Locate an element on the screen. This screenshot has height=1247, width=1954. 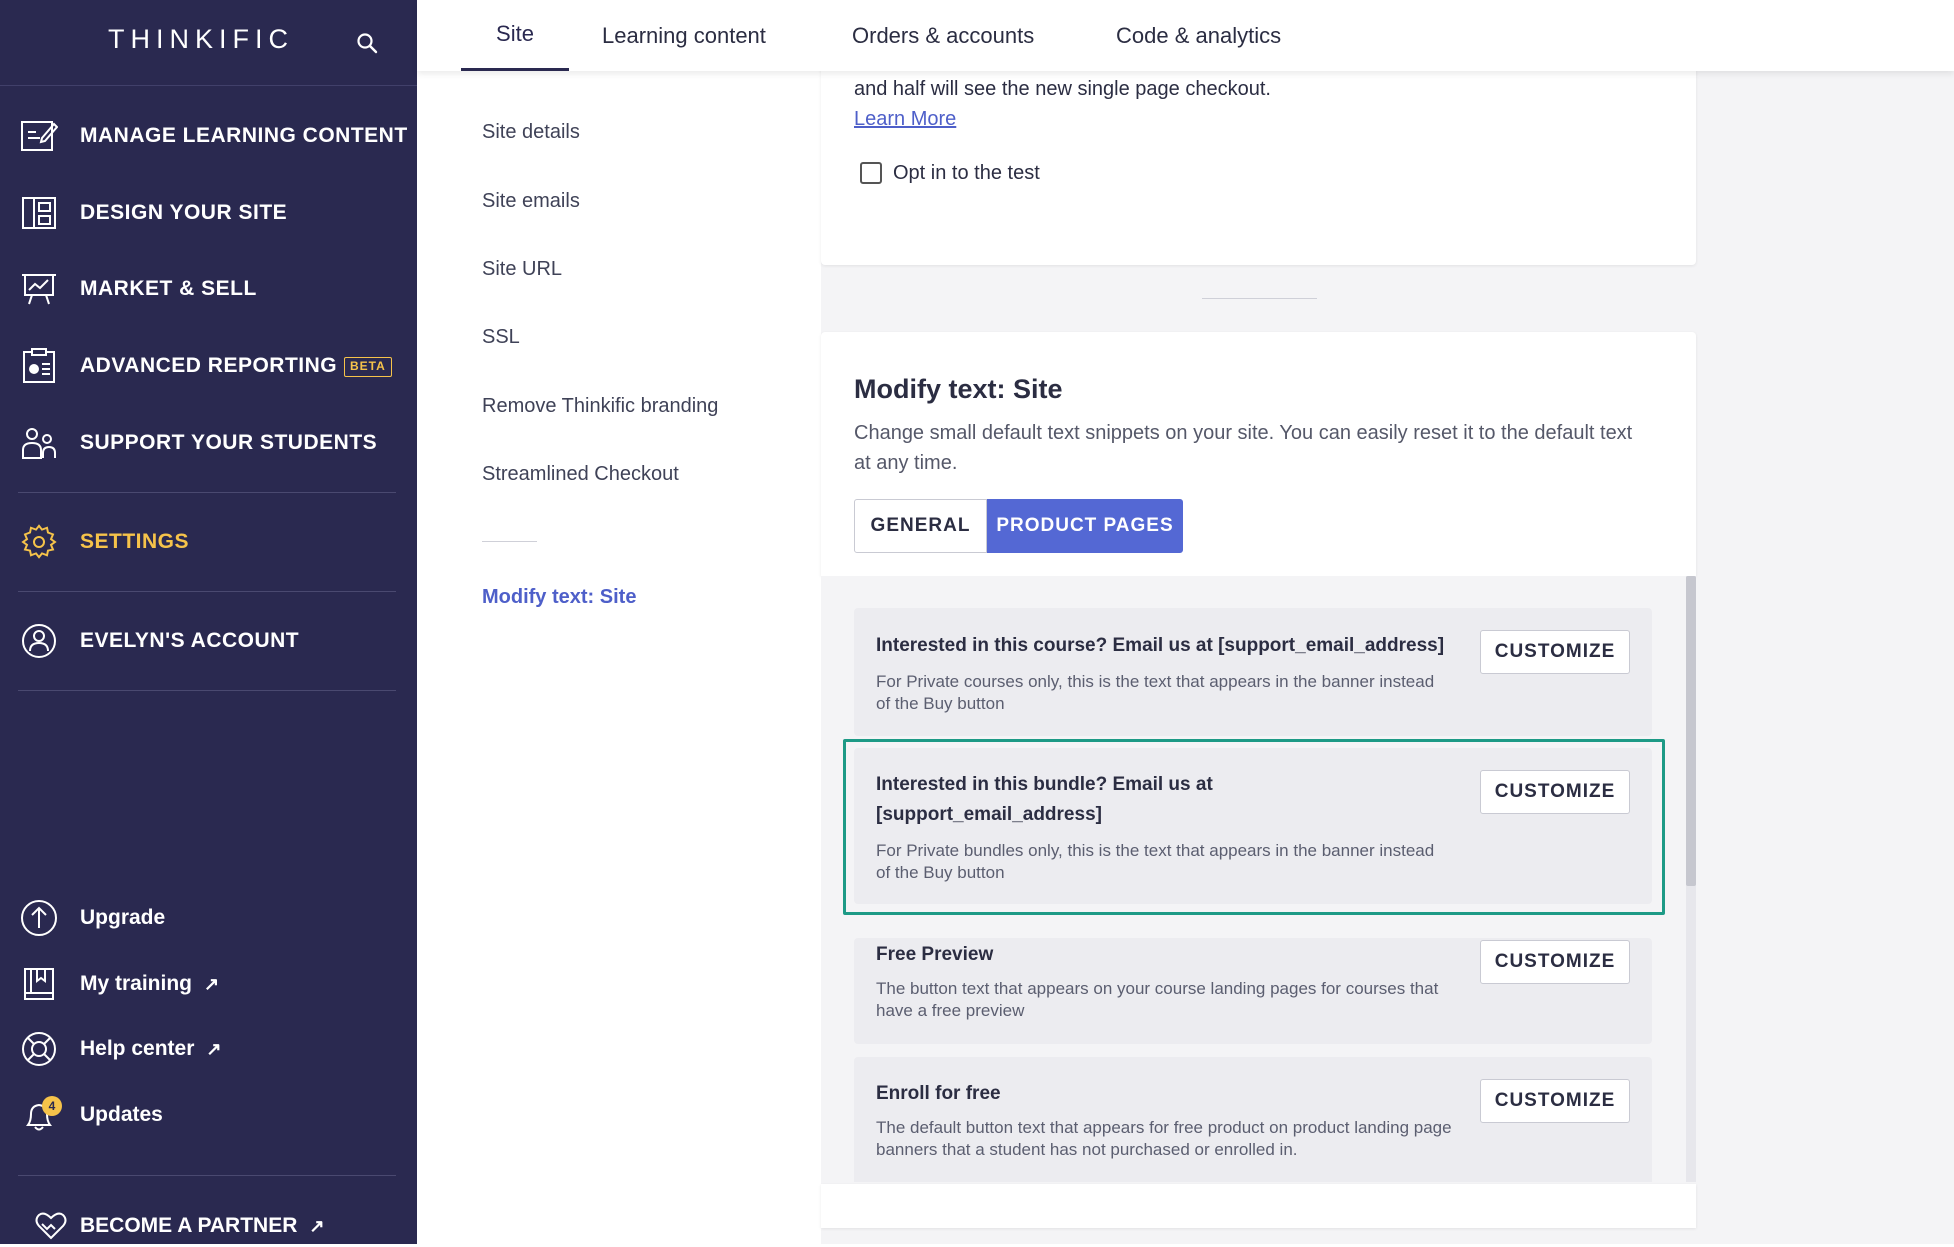
row-title: Free Preview is located at coordinates (935, 954).